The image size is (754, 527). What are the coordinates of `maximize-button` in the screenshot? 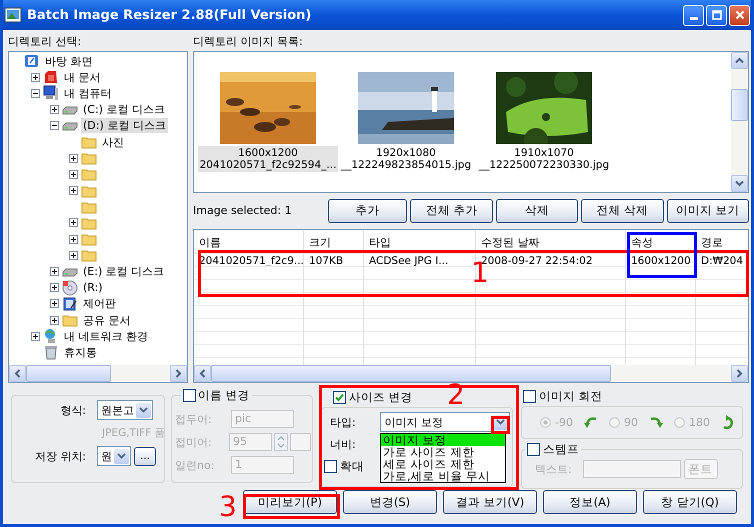 It's located at (716, 15).